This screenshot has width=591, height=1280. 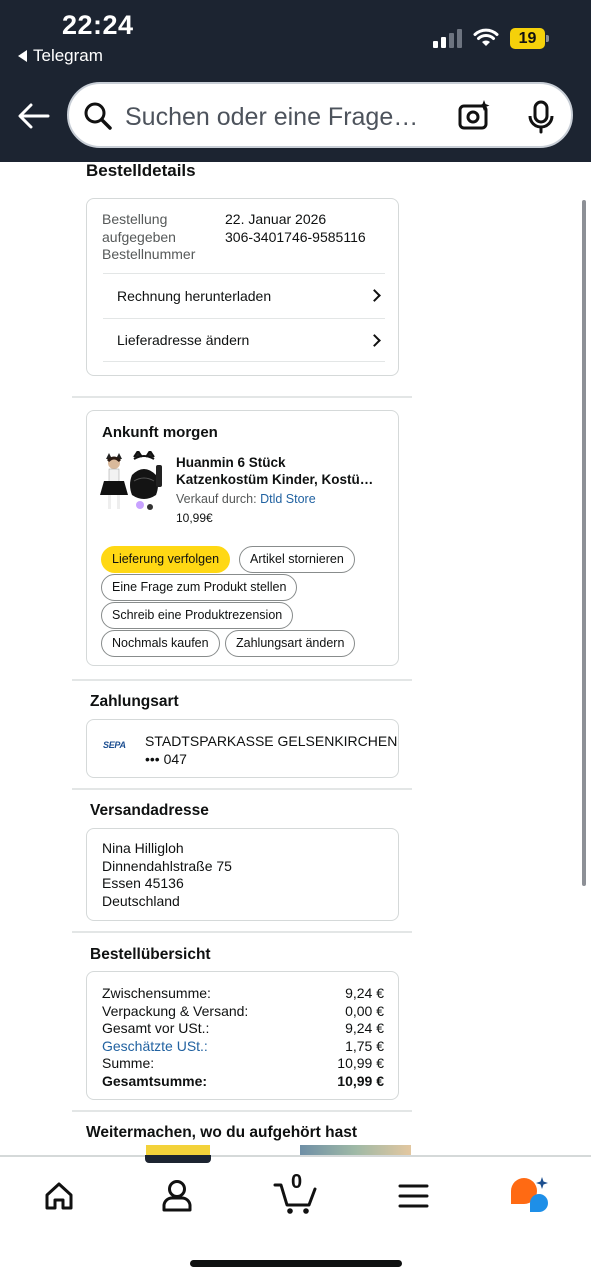 I want to click on account-suffix: ••• 047, so click(x=166, y=758).